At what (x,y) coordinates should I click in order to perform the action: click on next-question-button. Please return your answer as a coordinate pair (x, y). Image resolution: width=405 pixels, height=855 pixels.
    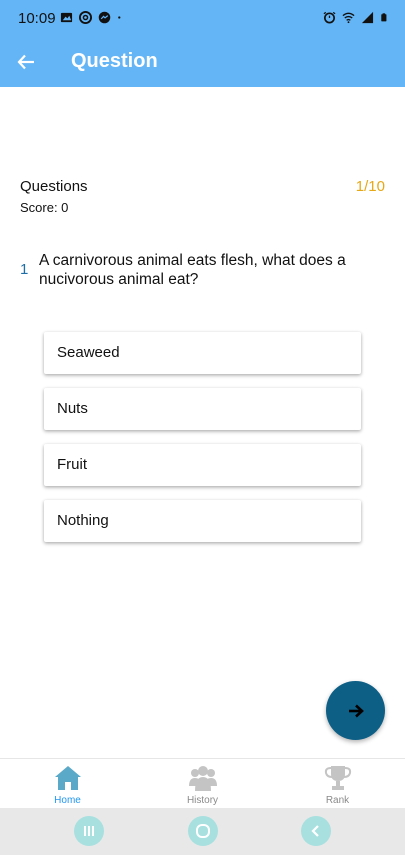
    Looking at the image, I should click on (355, 710).